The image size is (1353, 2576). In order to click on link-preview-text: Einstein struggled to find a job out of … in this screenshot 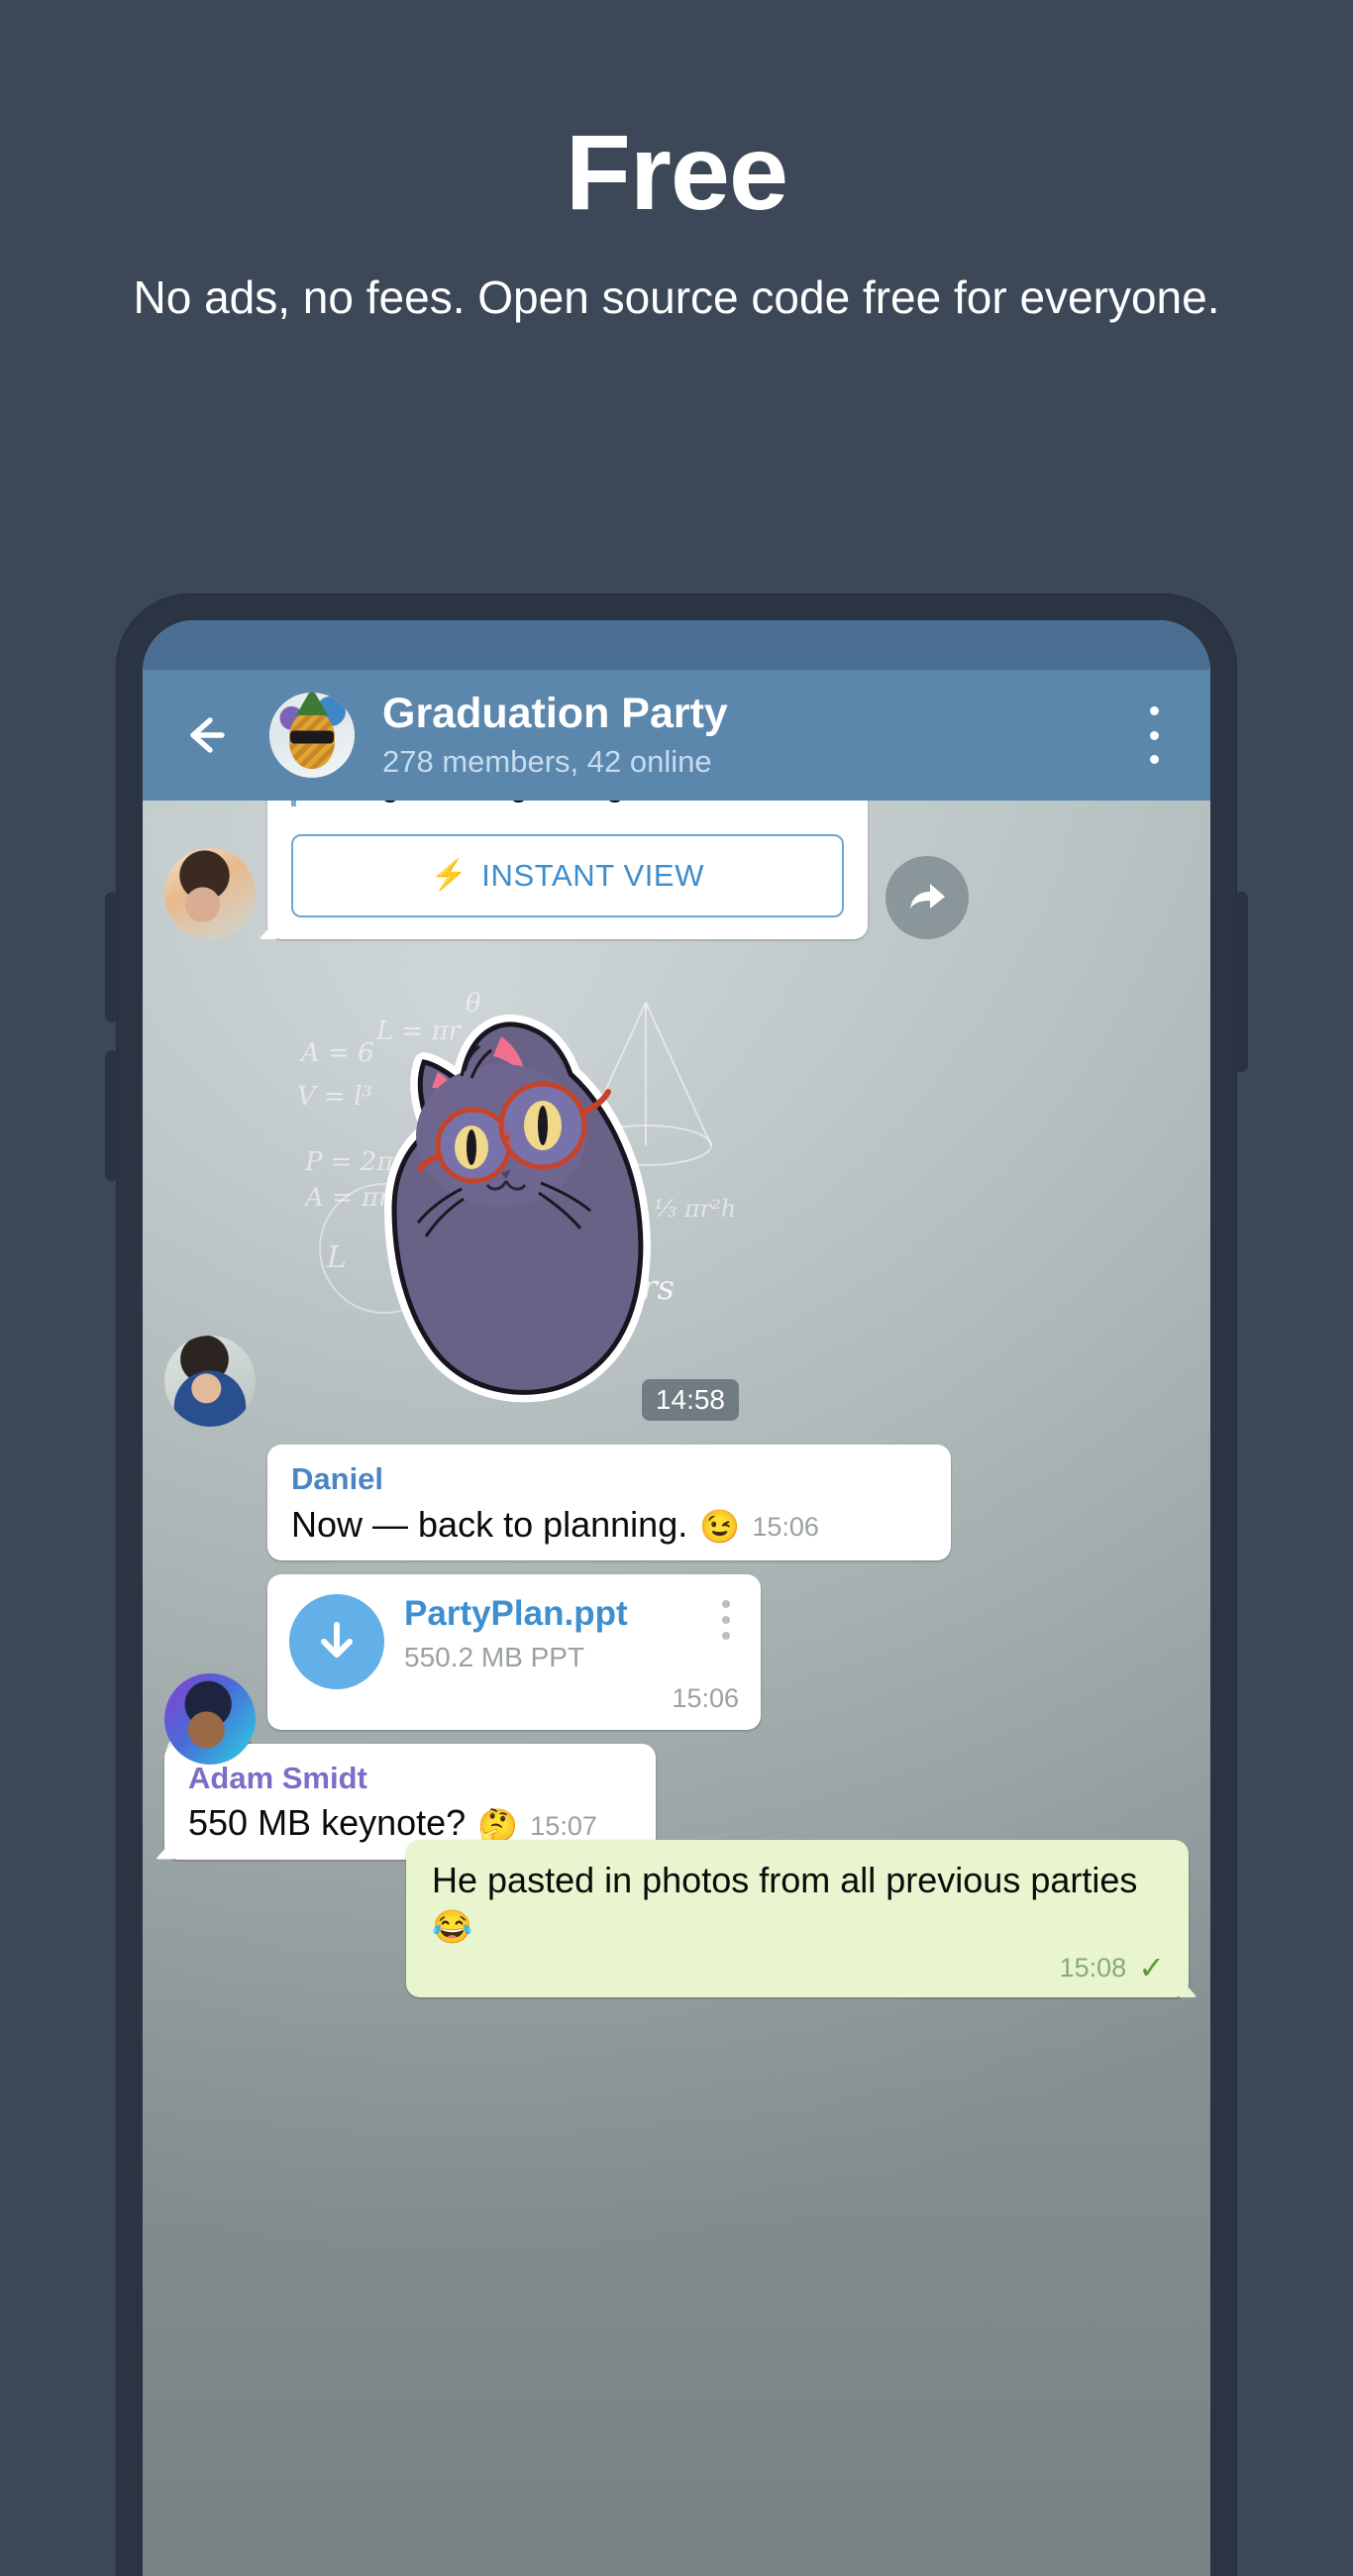, I will do `click(579, 803)`.